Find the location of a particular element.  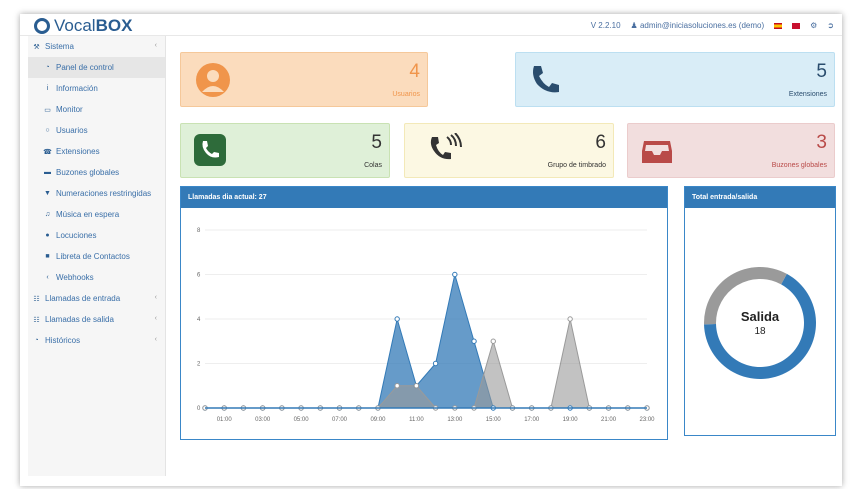

sidebar-item-1: ◔ Panel de control is located at coordinates (96, 67).